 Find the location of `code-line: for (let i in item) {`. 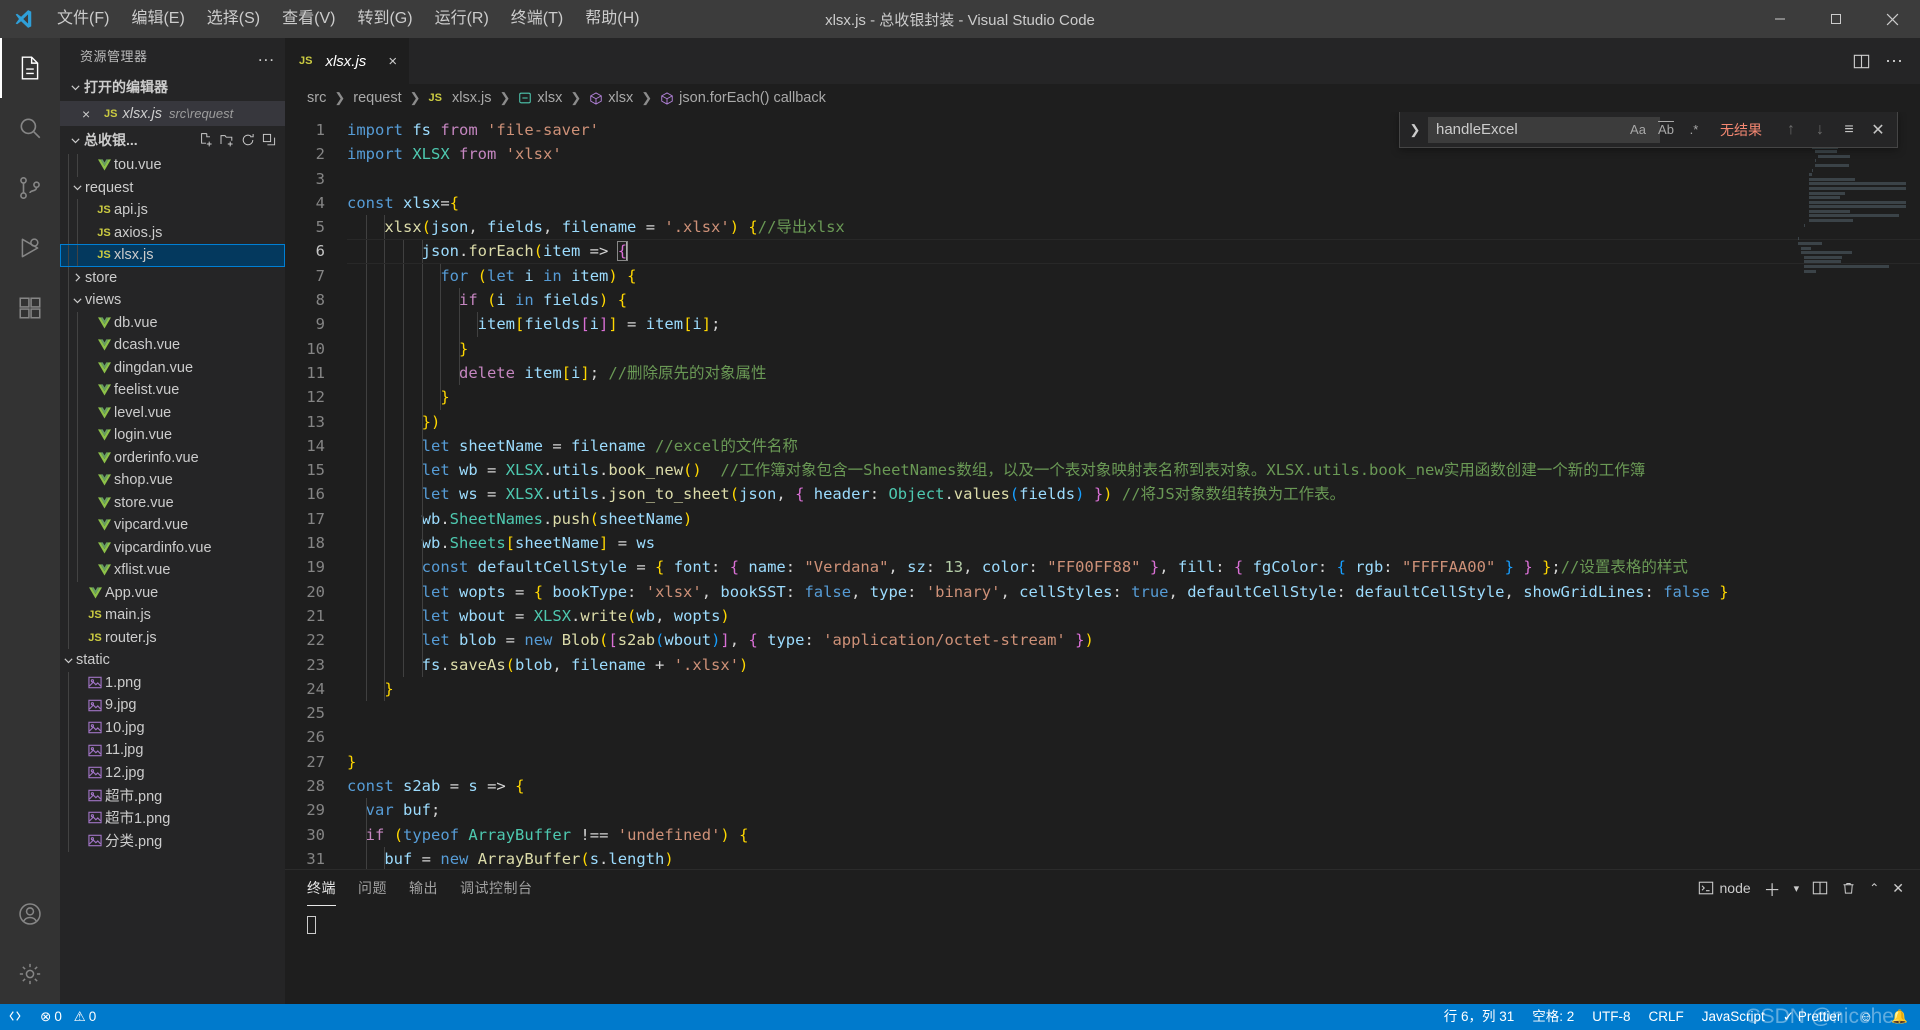

code-line: for (let i in item) { is located at coordinates (1133, 276).